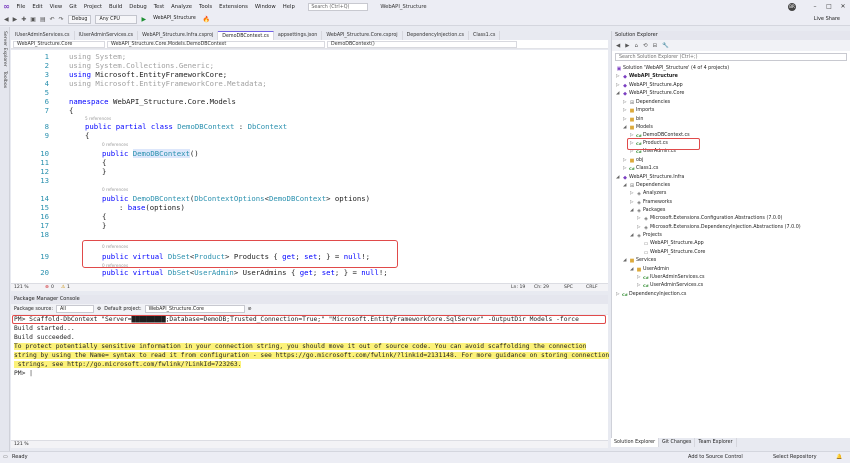  I want to click on code-token: DemoDBContext, so click(297, 198).